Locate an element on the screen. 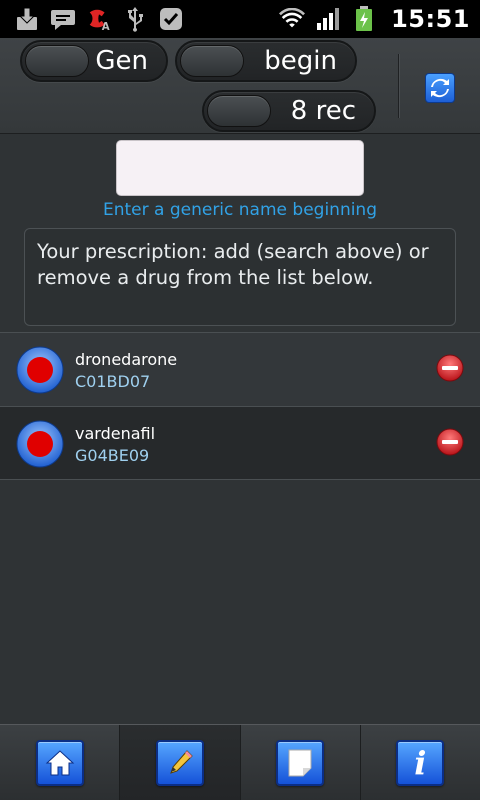 This screenshot has width=480, height=800. status-bar: A 15:51 is located at coordinates (240, 19).